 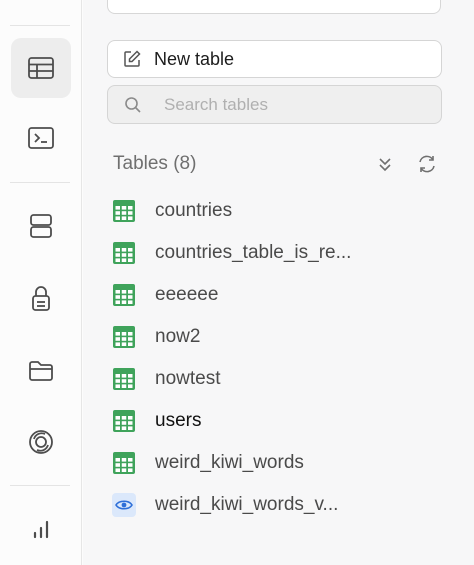 I want to click on table-list-item: weird_kiwi_words, so click(x=281, y=463).